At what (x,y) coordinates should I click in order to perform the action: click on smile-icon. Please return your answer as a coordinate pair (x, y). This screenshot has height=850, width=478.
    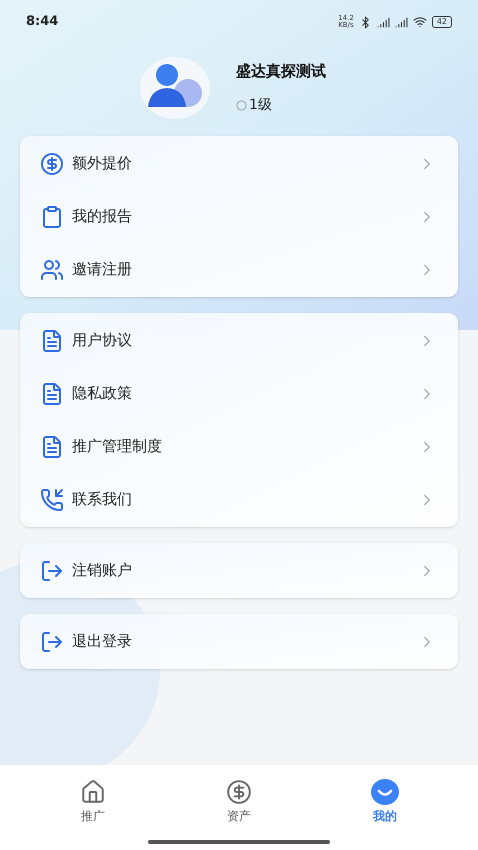
    Looking at the image, I should click on (385, 792).